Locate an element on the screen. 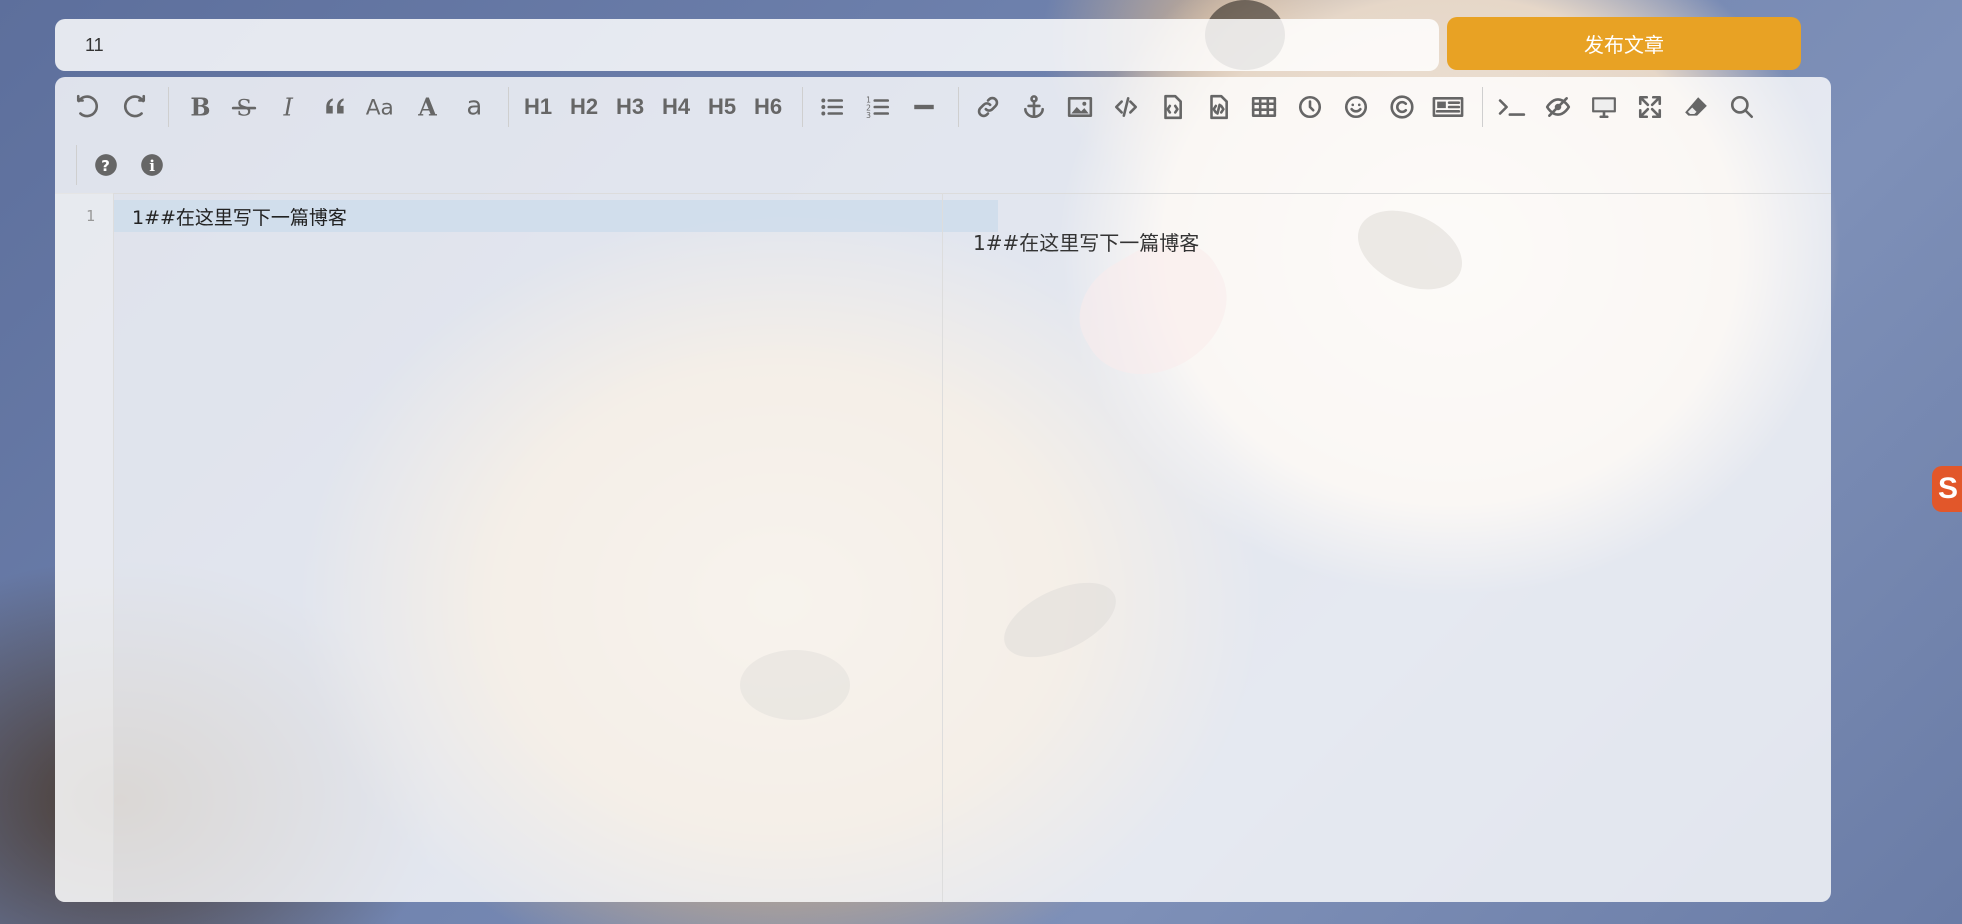 This screenshot has width=1962, height=924. svg-text: a is located at coordinates (474, 107).